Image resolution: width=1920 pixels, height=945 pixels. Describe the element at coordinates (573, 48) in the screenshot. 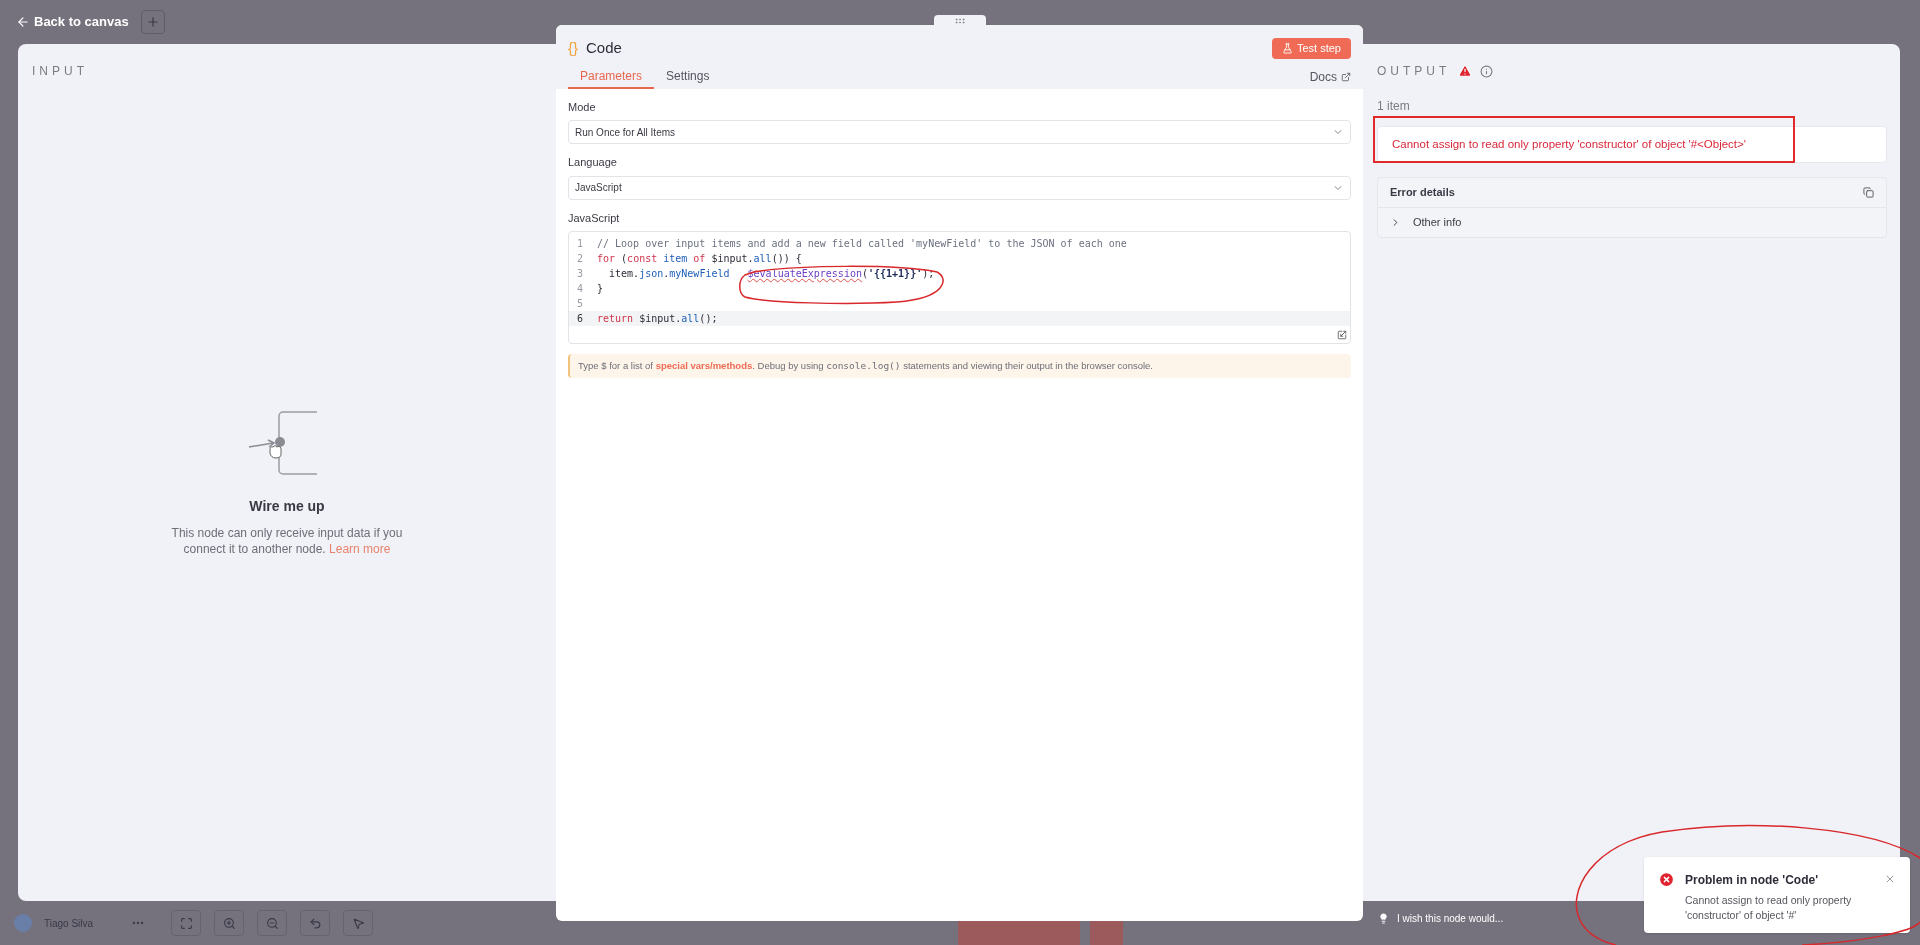

I see `code-icon: {}` at that location.